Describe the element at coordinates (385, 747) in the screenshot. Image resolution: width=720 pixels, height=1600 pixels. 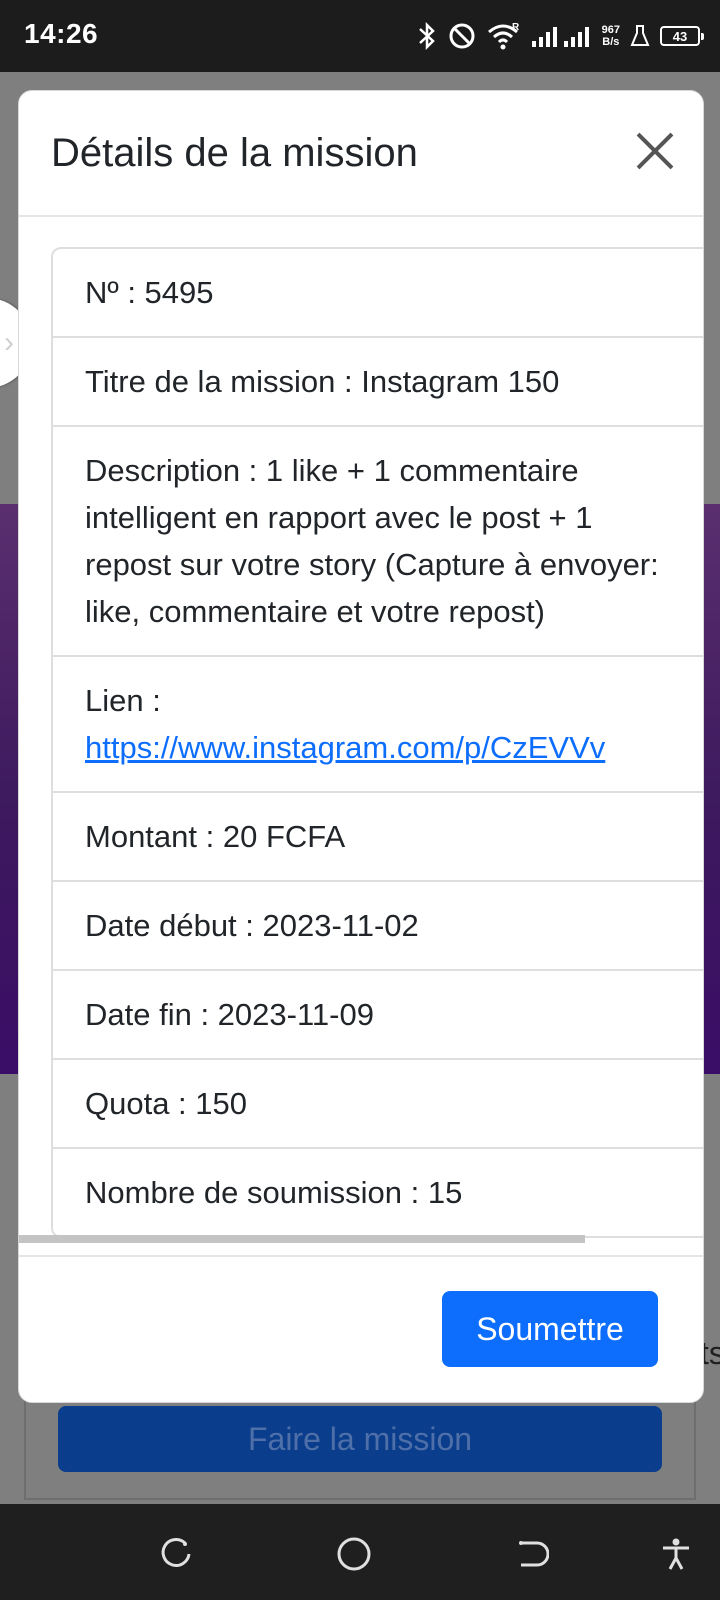
I see `mission-link: https://www.instagram.com/p/CzEVVv` at that location.